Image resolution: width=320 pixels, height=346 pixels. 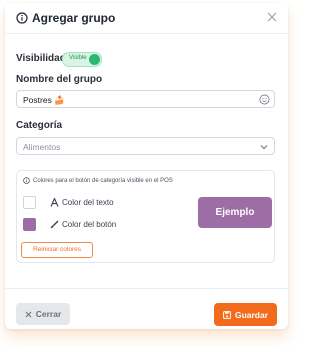 I want to click on category-label: Categoría, so click(x=39, y=125).